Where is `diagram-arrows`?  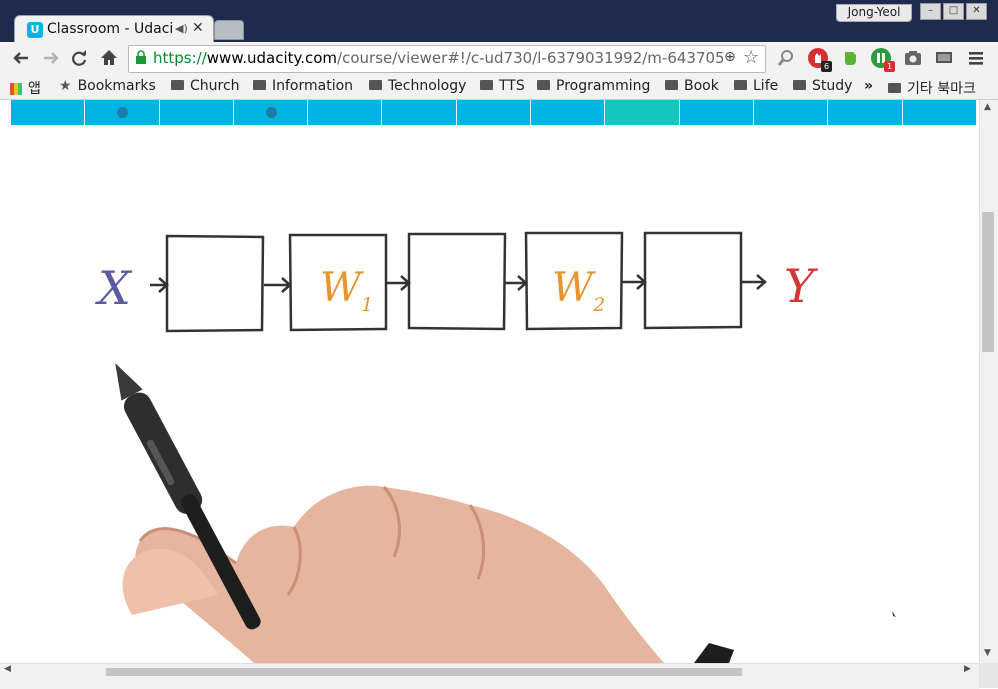
diagram-arrows is located at coordinates (458, 283).